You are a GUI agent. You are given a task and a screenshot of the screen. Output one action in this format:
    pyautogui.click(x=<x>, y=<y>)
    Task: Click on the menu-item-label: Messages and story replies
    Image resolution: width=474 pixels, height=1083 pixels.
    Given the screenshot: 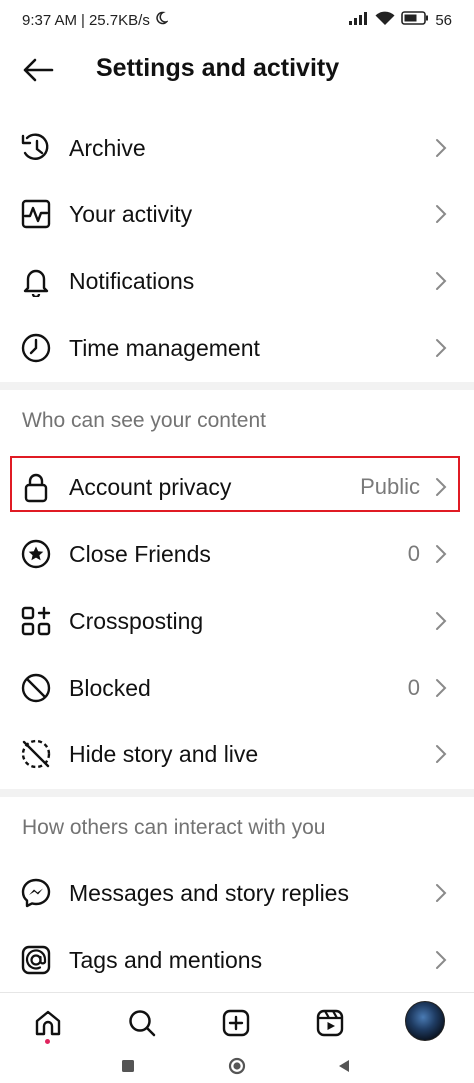 What is the action you would take?
    pyautogui.click(x=209, y=892)
    